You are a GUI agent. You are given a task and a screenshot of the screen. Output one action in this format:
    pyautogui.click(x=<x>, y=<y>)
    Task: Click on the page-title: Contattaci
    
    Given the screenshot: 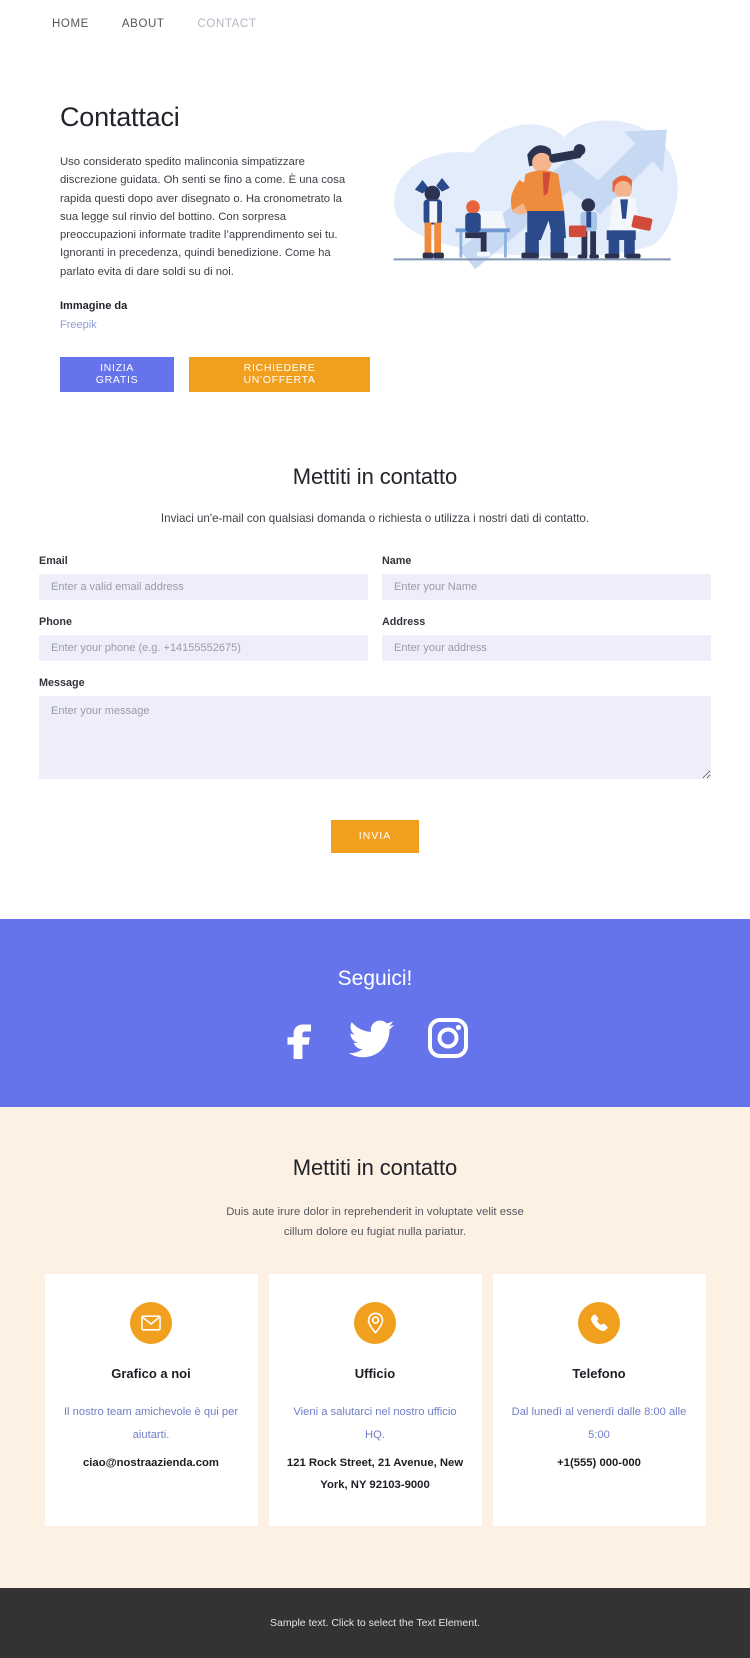 What is the action you would take?
    pyautogui.click(x=120, y=117)
    